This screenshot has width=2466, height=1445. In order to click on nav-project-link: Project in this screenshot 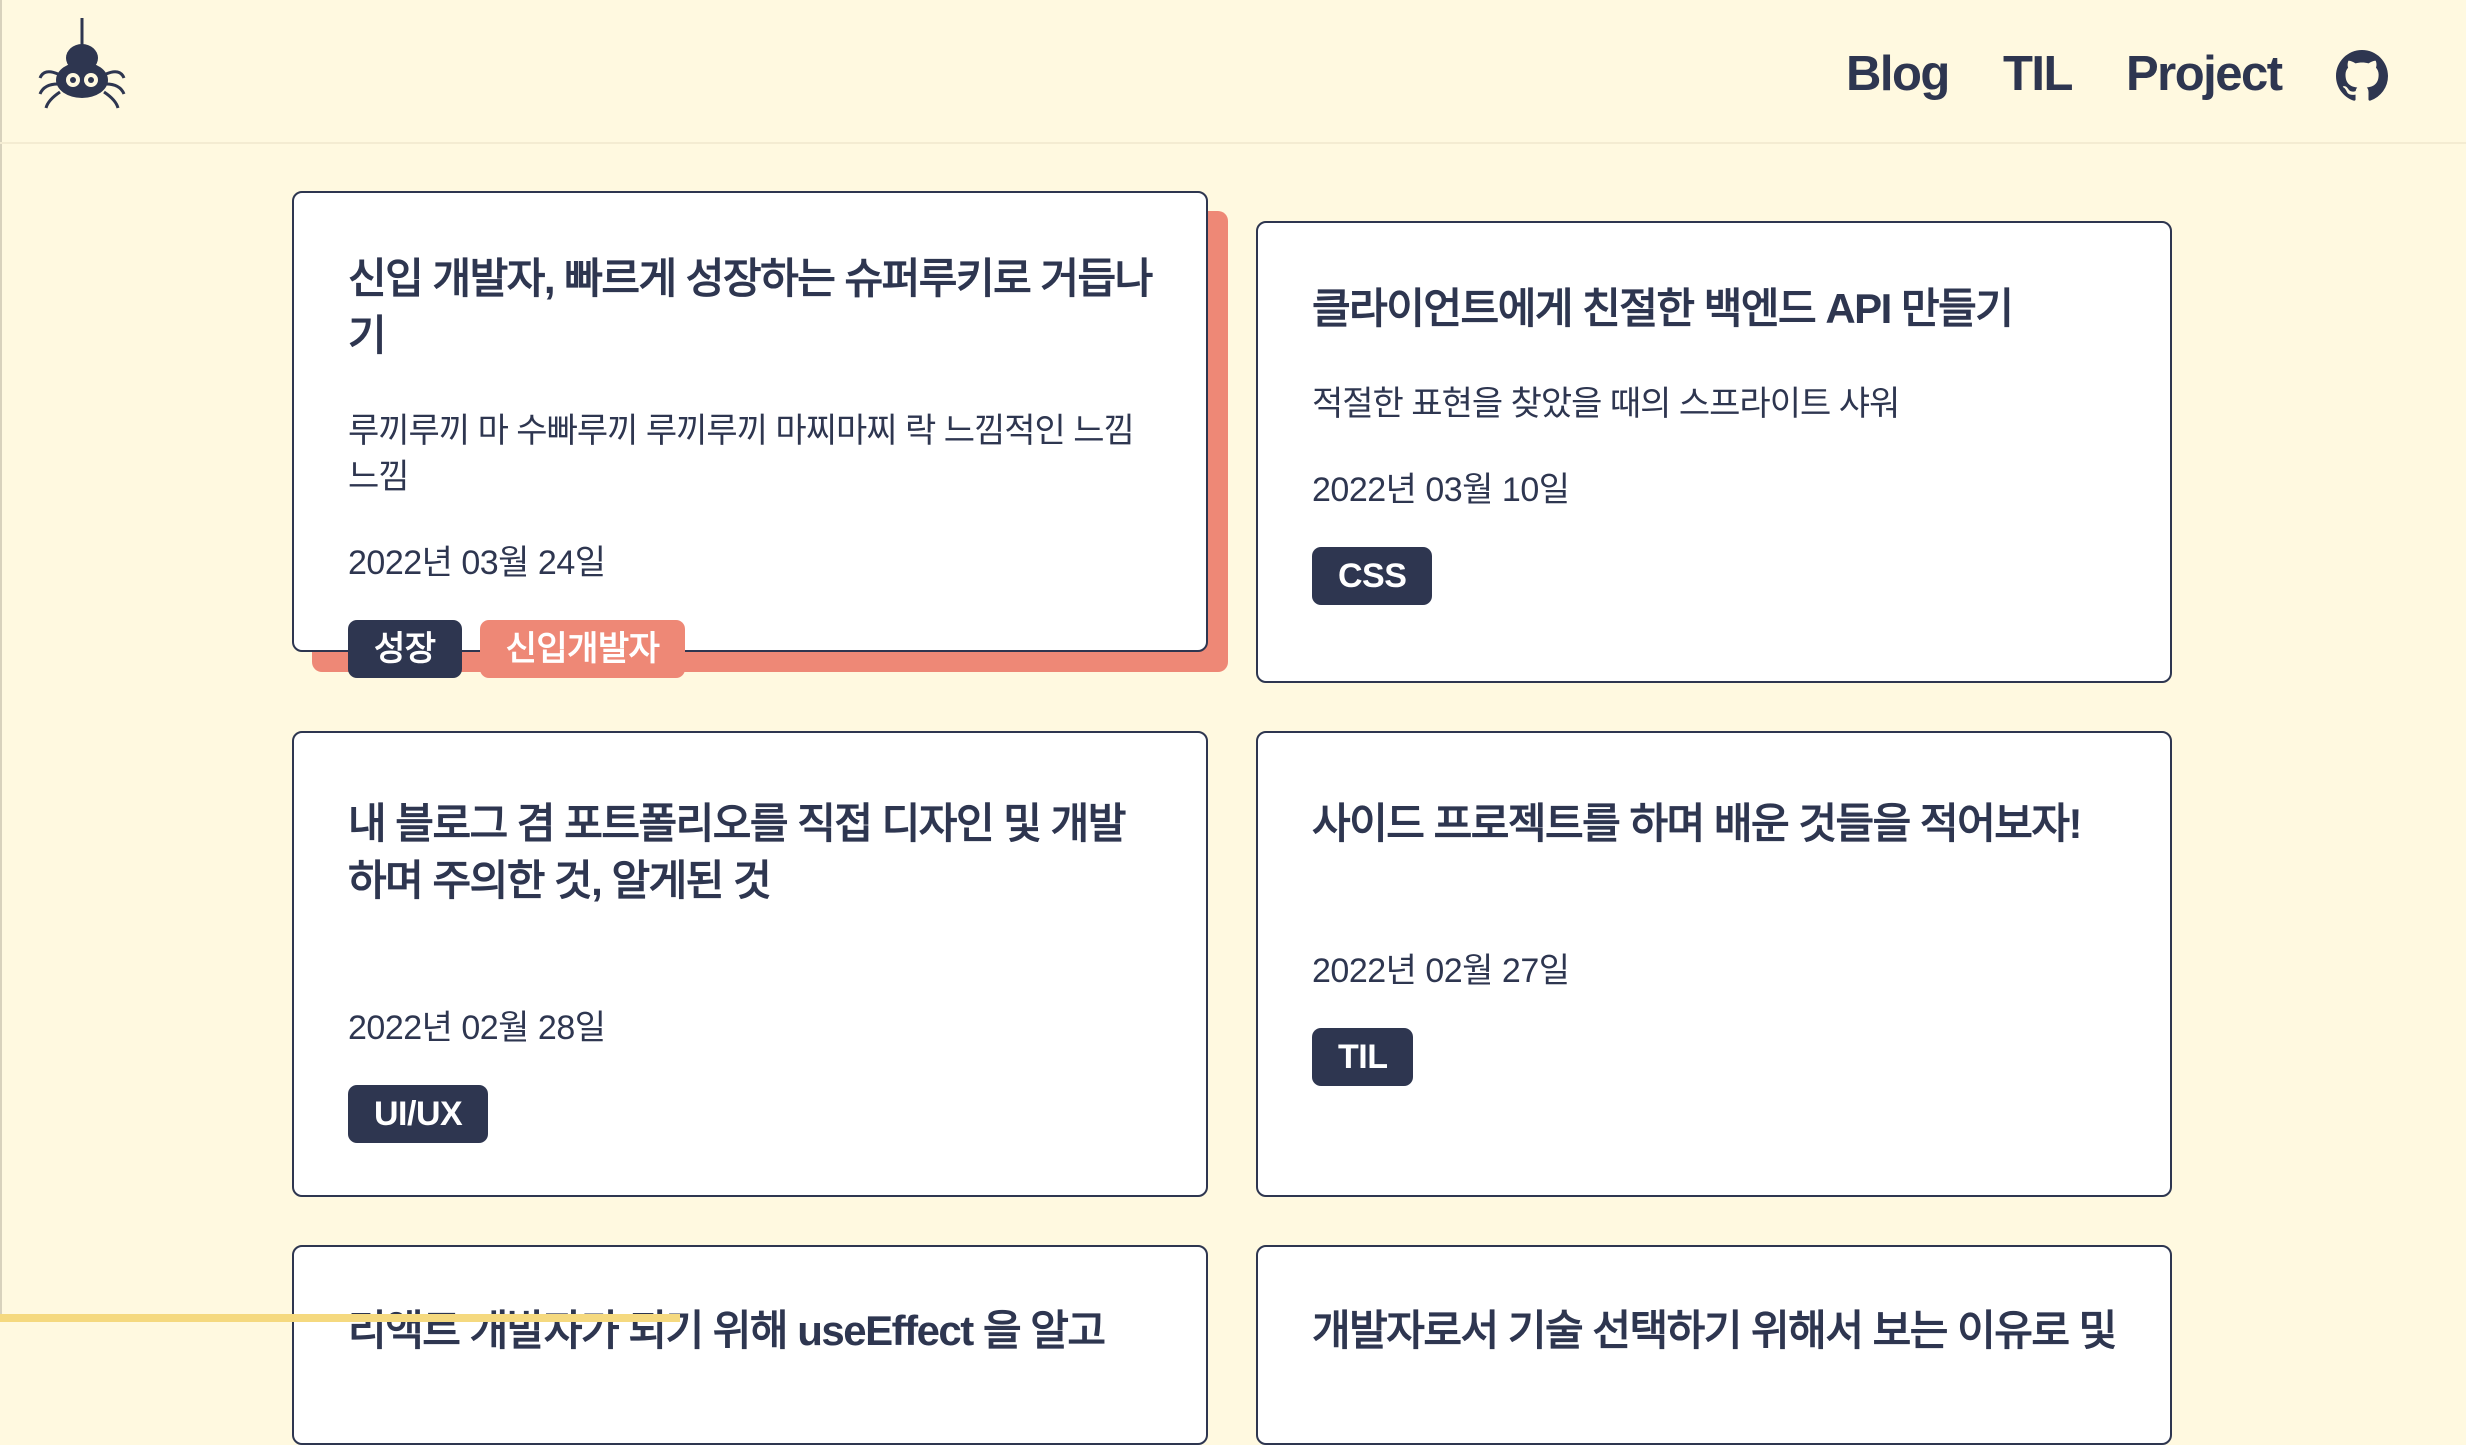, I will do `click(2204, 74)`.